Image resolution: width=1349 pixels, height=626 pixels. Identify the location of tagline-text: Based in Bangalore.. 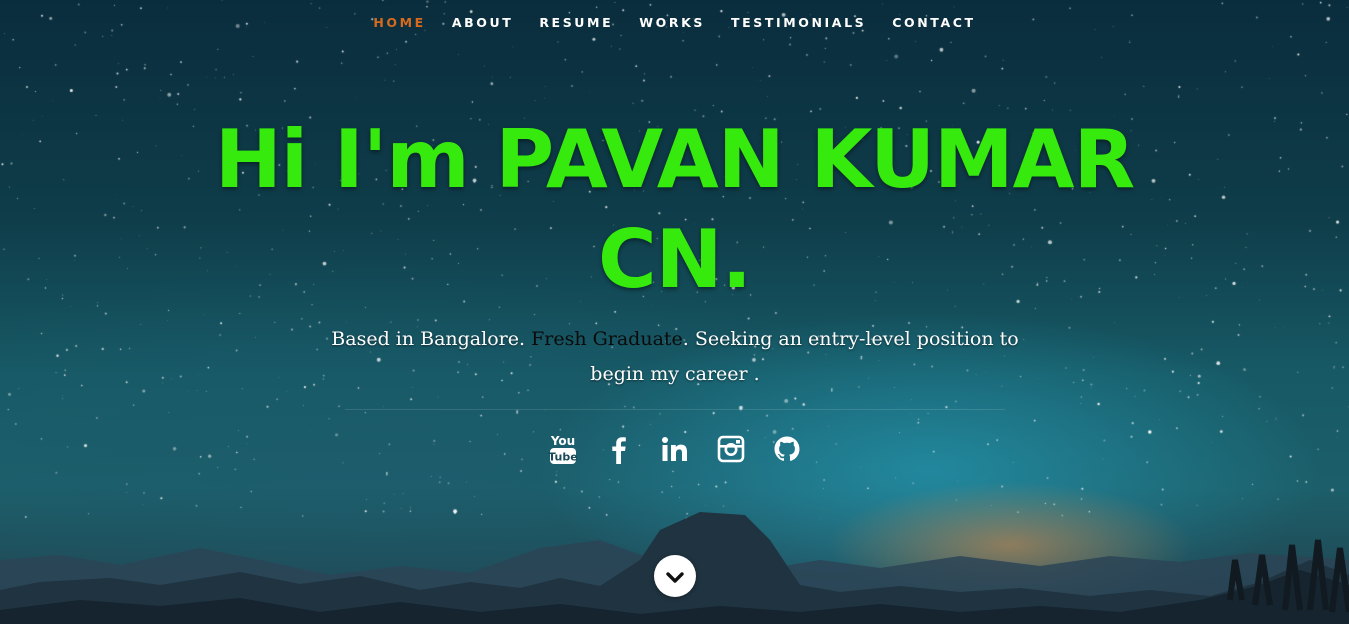
(431, 339).